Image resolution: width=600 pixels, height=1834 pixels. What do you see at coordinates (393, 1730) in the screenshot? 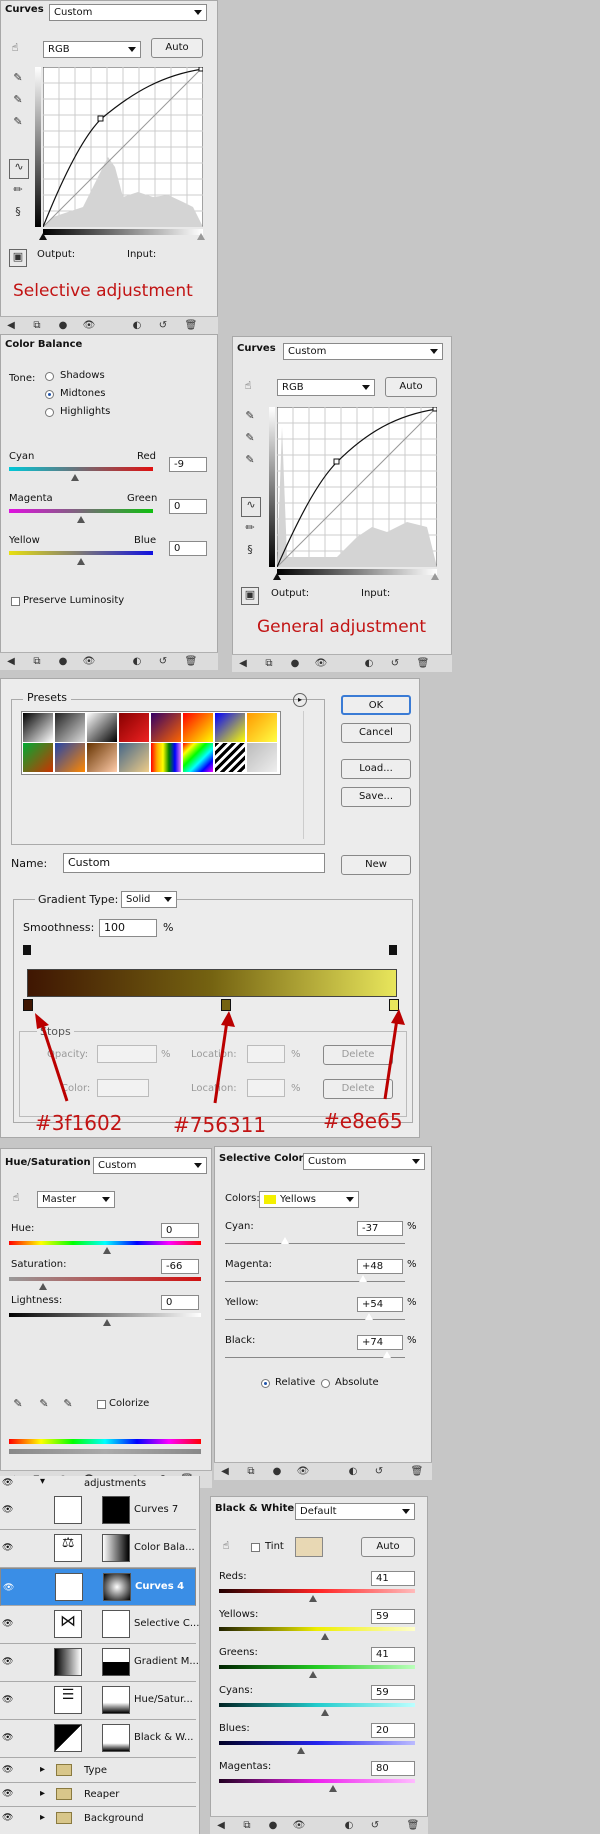
I see `blues-value-input: 20` at bounding box center [393, 1730].